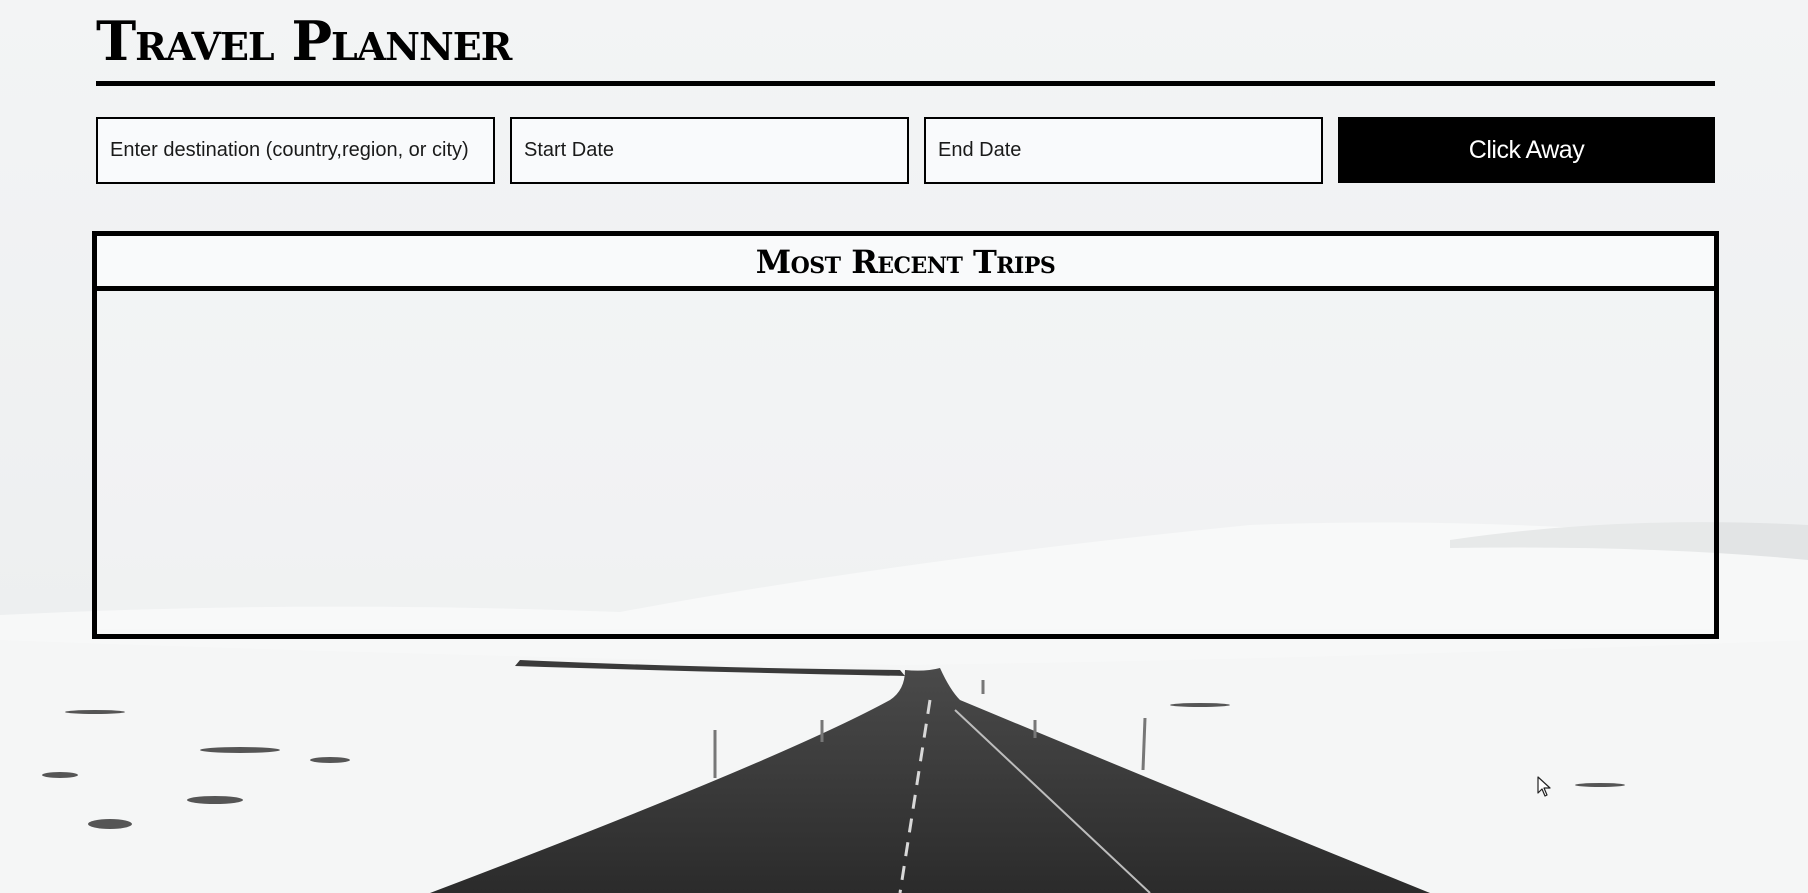 The image size is (1808, 893). What do you see at coordinates (295, 150) in the screenshot?
I see `destination-input` at bounding box center [295, 150].